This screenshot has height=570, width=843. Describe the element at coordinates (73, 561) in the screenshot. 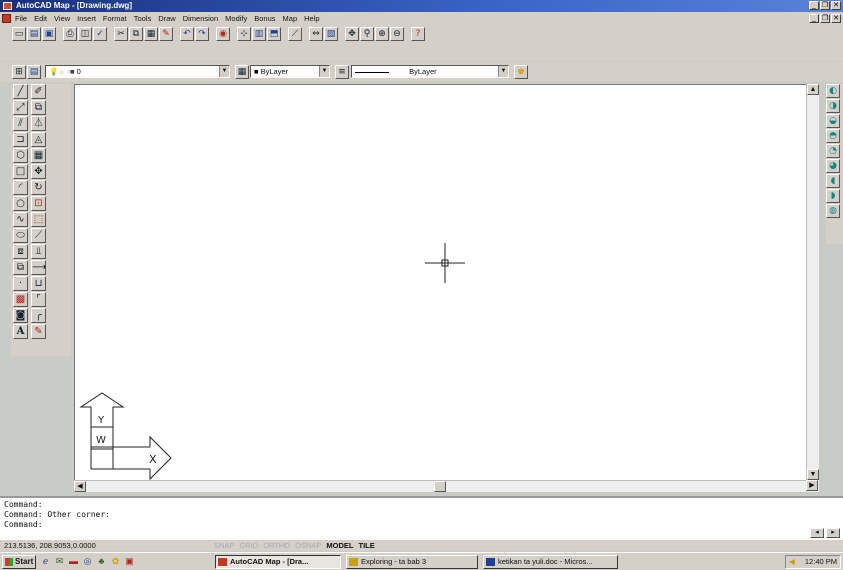

I see `desktop-icon: ▬` at that location.